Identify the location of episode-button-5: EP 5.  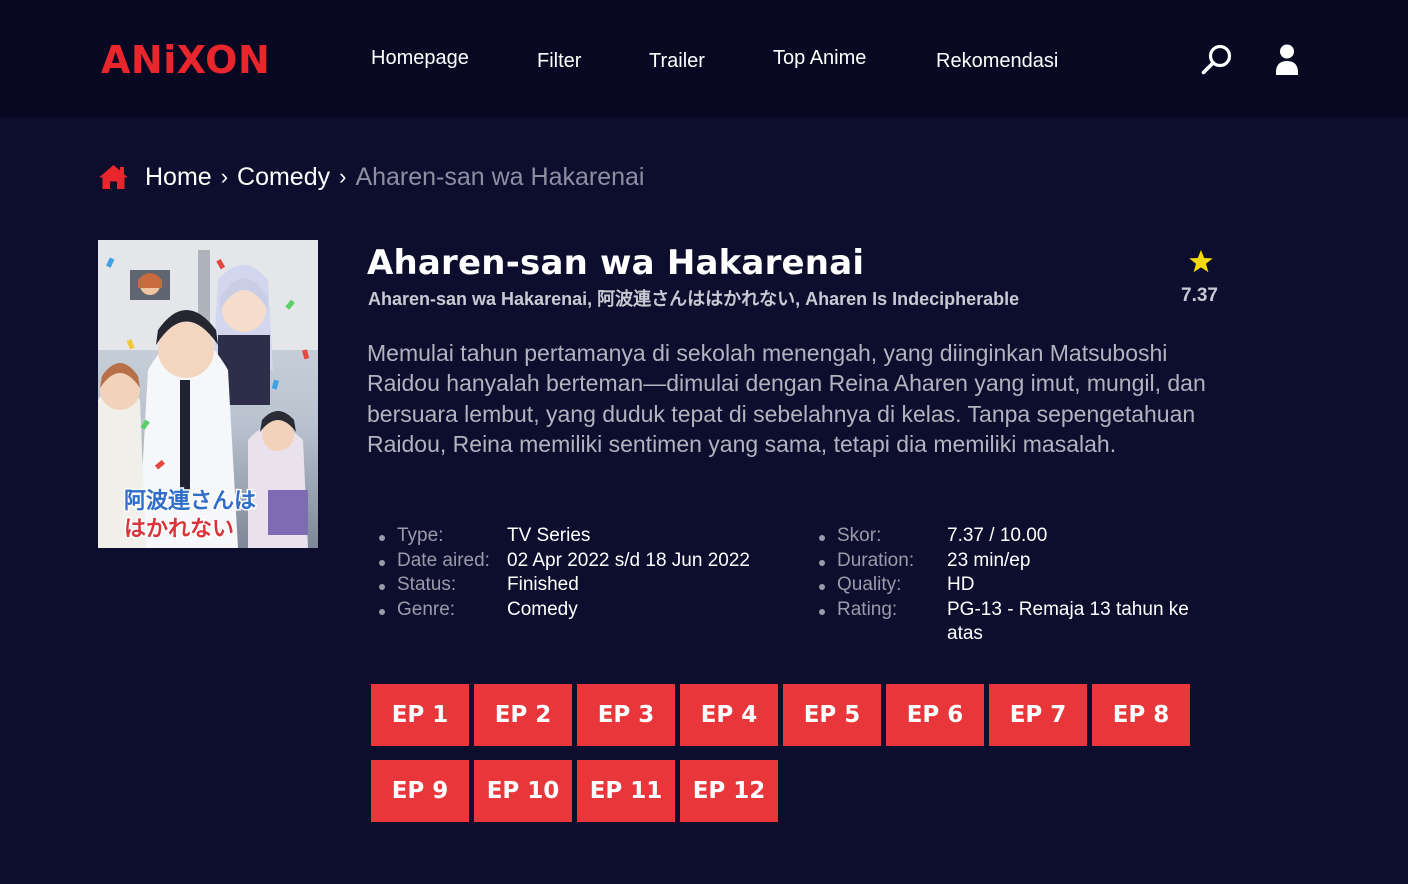
(832, 715).